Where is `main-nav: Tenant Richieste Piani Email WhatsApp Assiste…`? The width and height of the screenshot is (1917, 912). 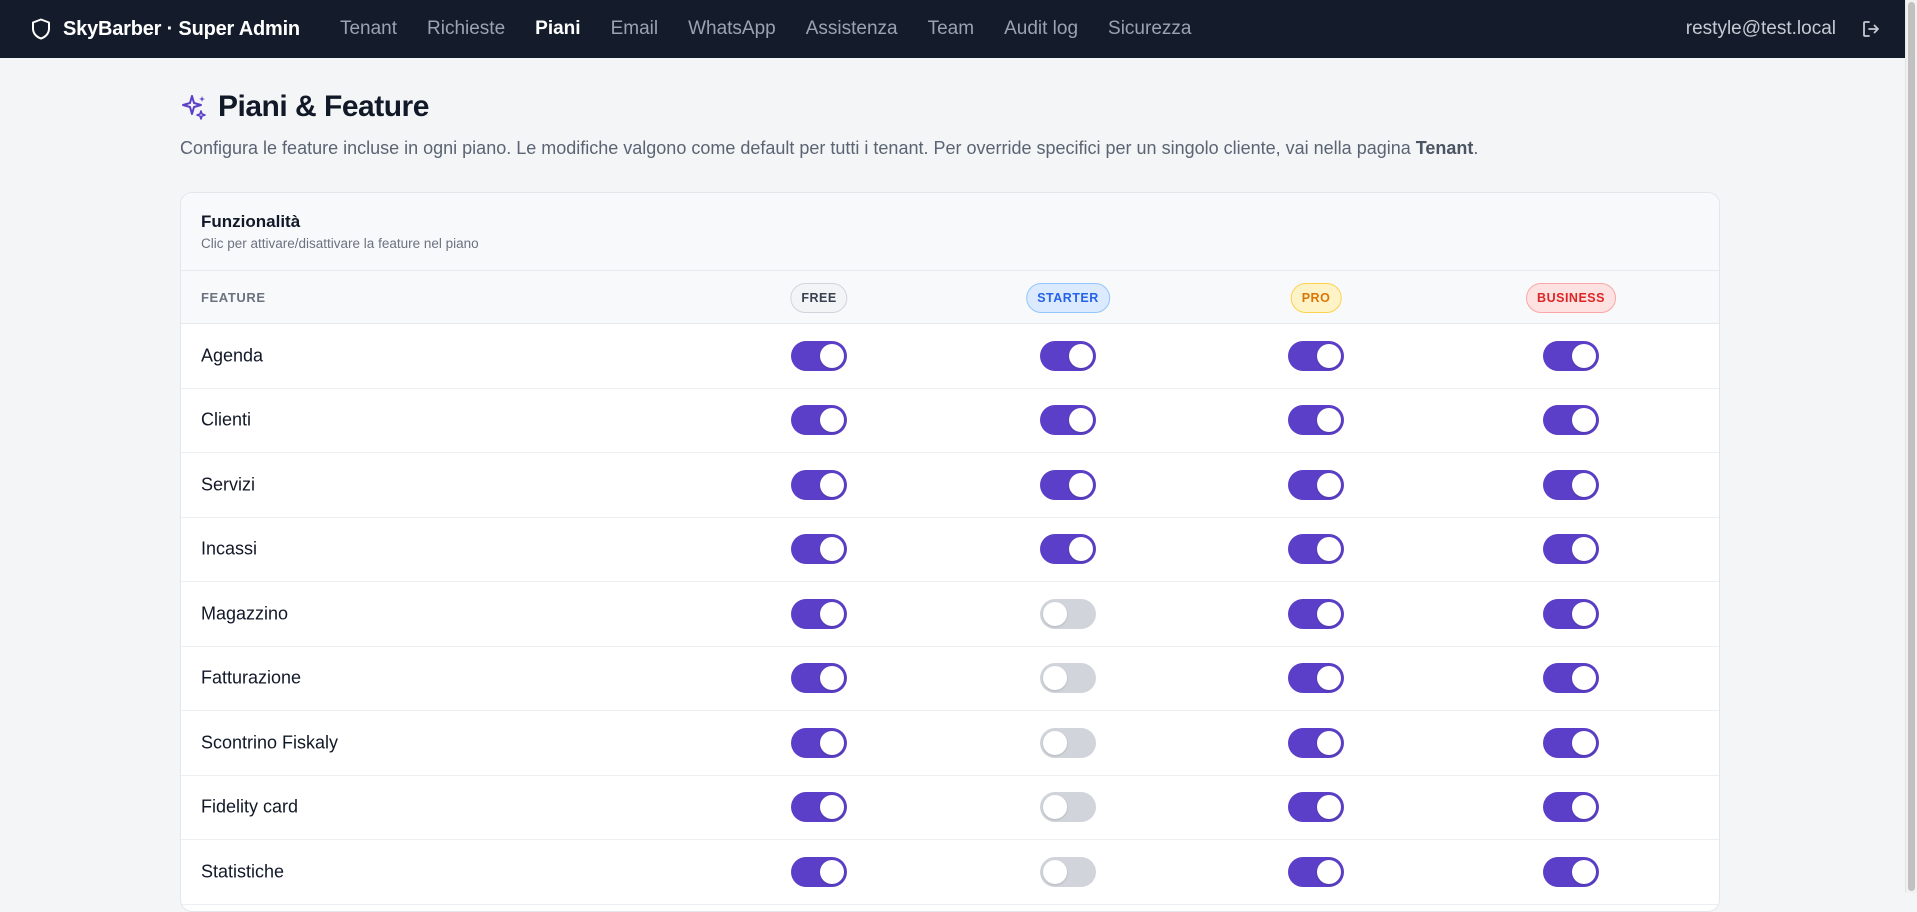 main-nav: Tenant Richieste Piani Email WhatsApp Assiste… is located at coordinates (781, 29).